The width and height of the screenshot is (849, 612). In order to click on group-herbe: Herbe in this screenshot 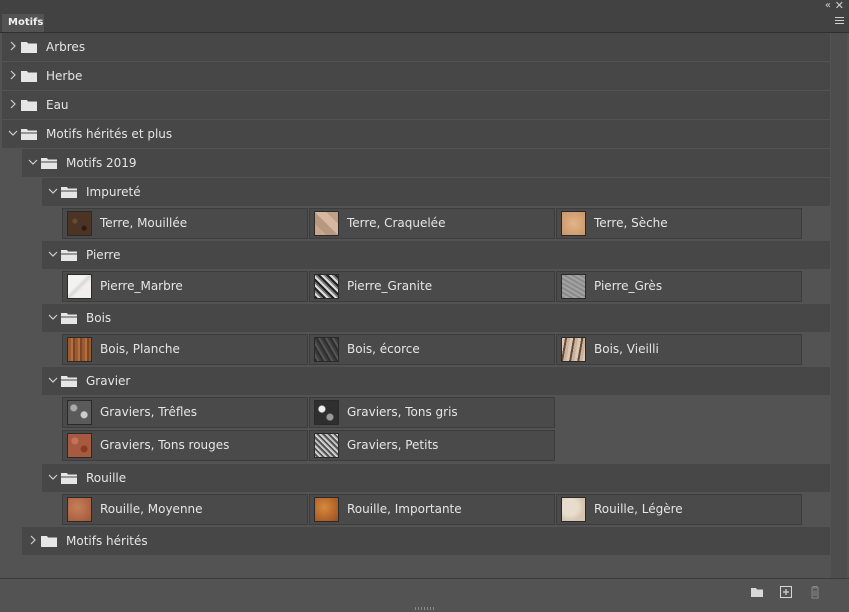, I will do `click(416, 76)`.